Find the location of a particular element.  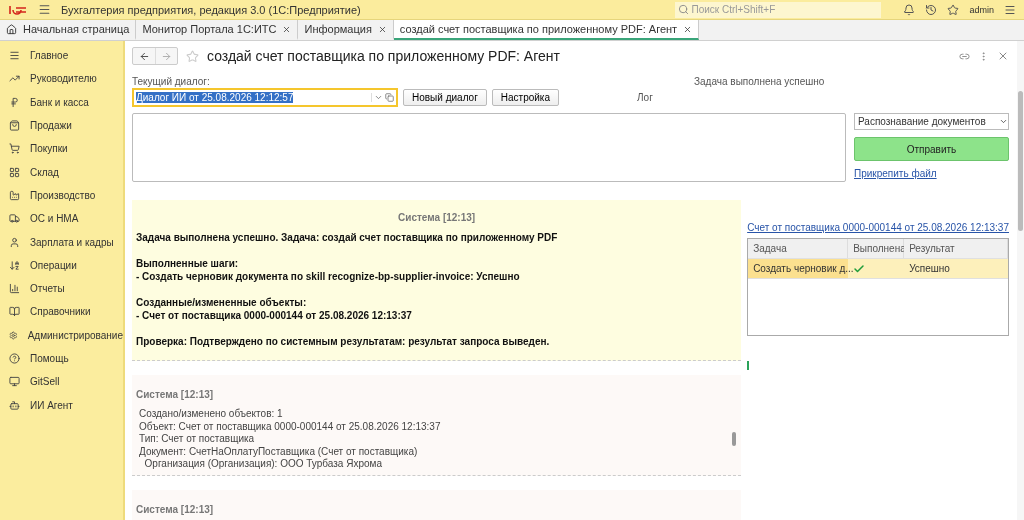

column-header: Задача is located at coordinates (798, 248).